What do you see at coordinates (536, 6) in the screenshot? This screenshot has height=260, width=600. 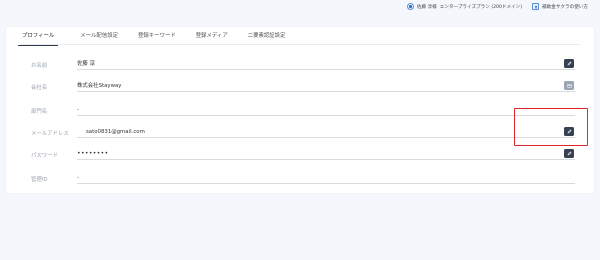 I see `help-icon` at bounding box center [536, 6].